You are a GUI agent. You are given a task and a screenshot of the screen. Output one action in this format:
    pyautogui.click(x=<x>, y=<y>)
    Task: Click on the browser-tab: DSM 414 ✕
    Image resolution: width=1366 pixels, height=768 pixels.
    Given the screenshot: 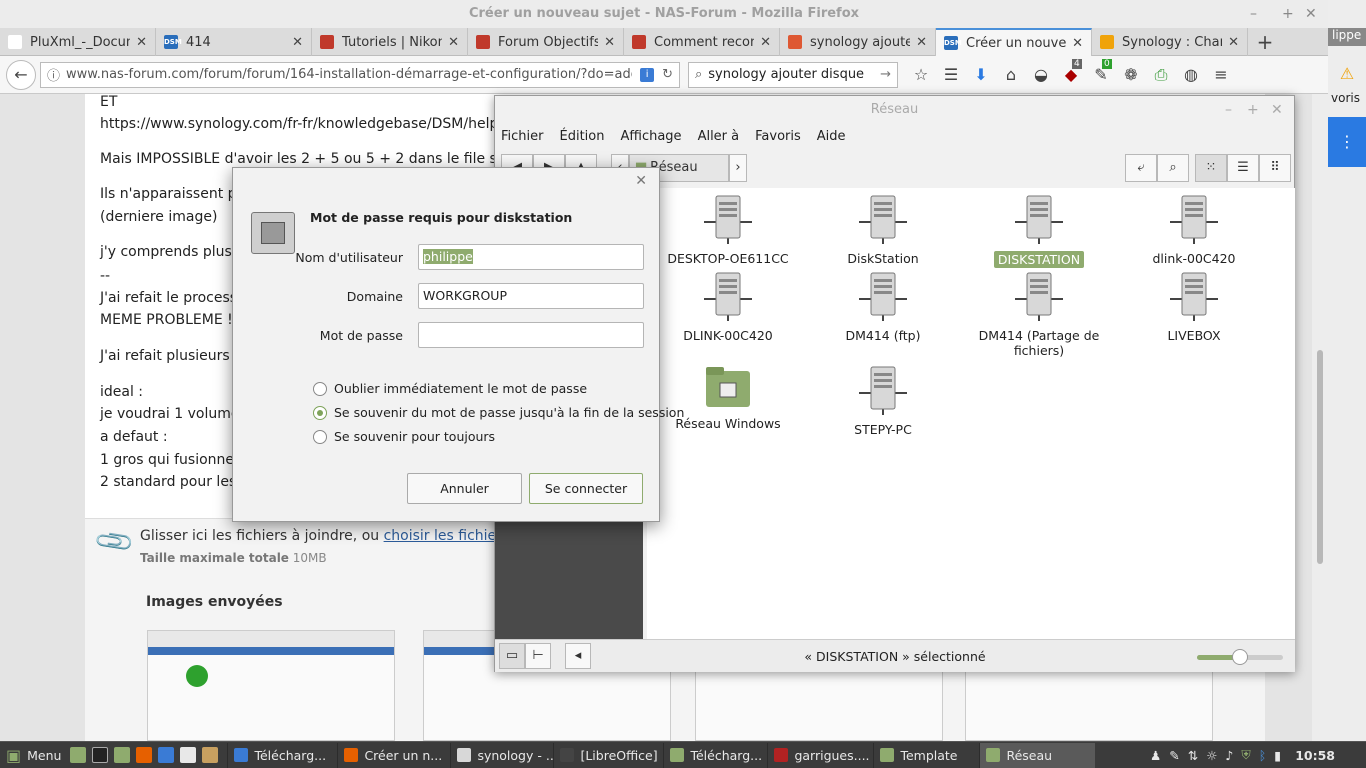 What is the action you would take?
    pyautogui.click(x=234, y=42)
    